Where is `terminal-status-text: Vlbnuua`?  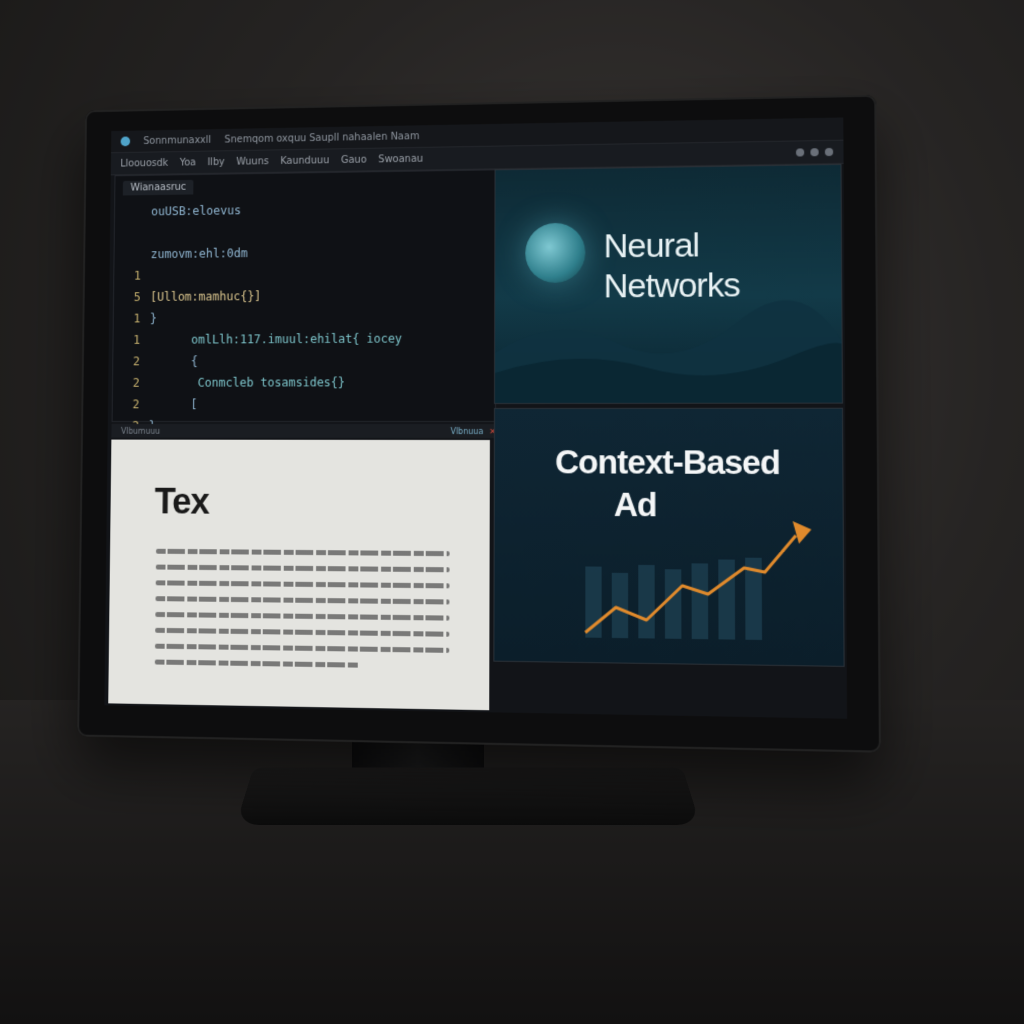
terminal-status-text: Vlbnuua is located at coordinates (466, 430).